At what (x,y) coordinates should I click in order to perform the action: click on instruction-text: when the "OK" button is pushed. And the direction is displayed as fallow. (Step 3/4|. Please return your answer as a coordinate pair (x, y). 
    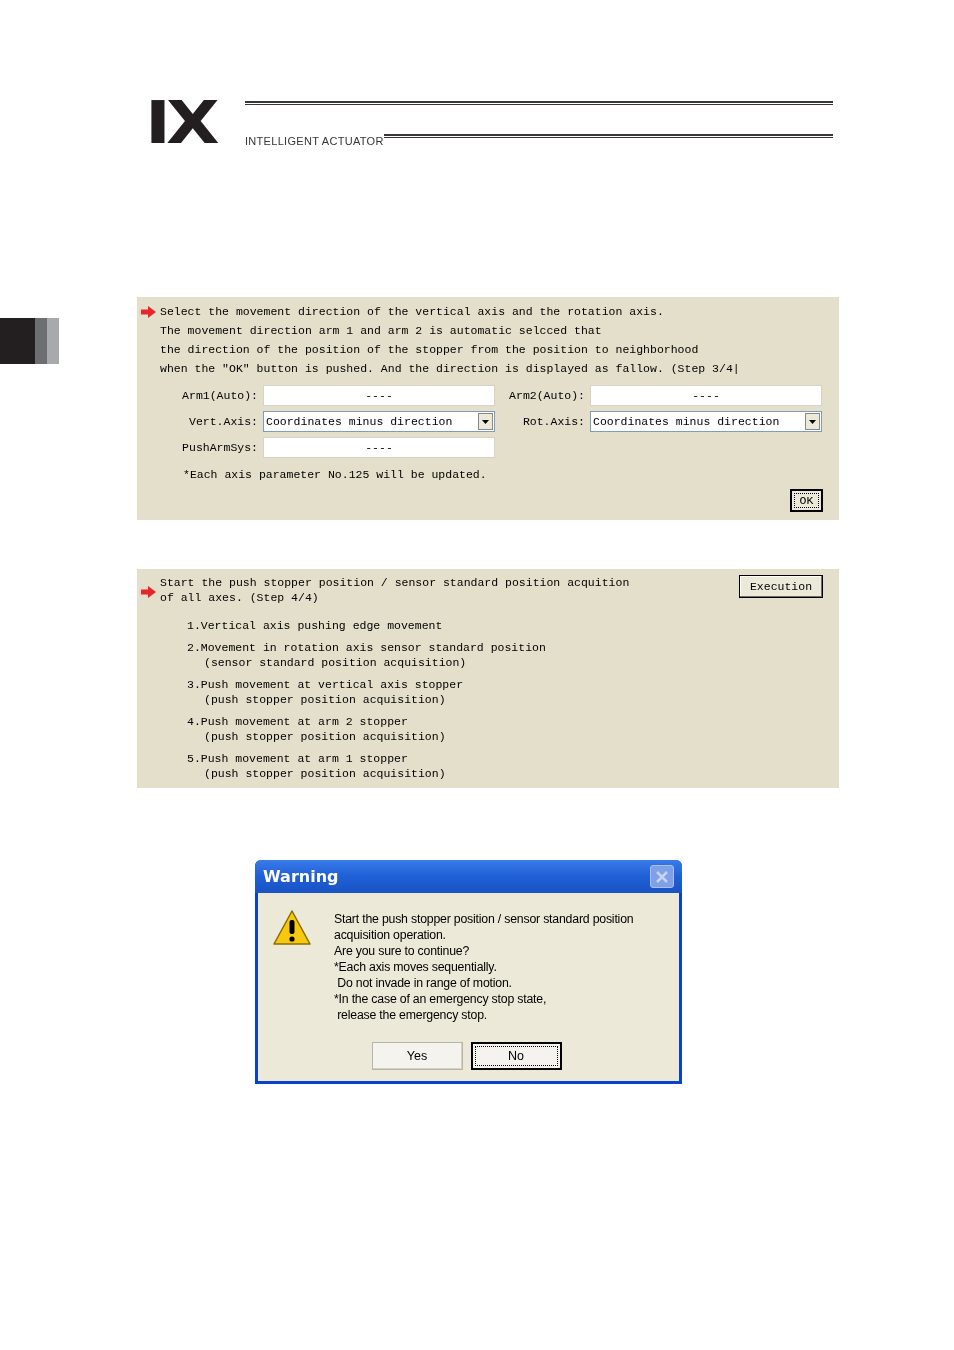
    Looking at the image, I should click on (450, 368).